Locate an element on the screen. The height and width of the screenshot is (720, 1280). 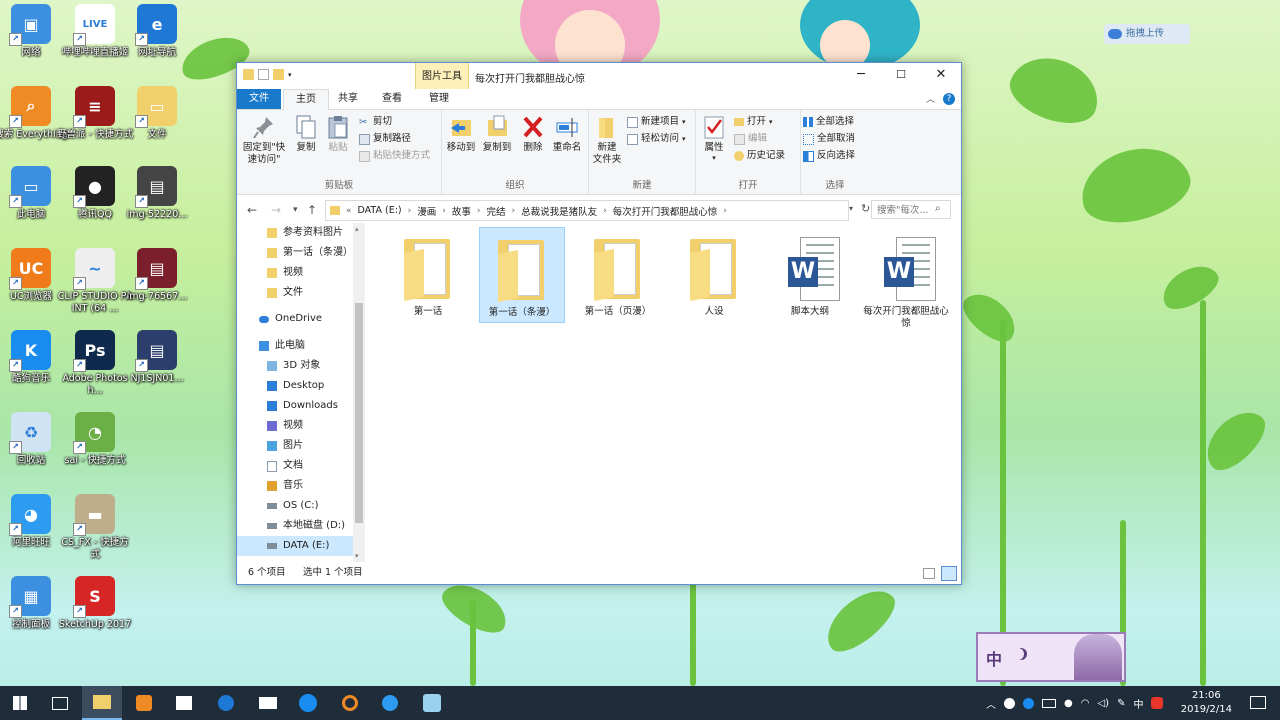
nav-item: Desktop is located at coordinates (296, 386).